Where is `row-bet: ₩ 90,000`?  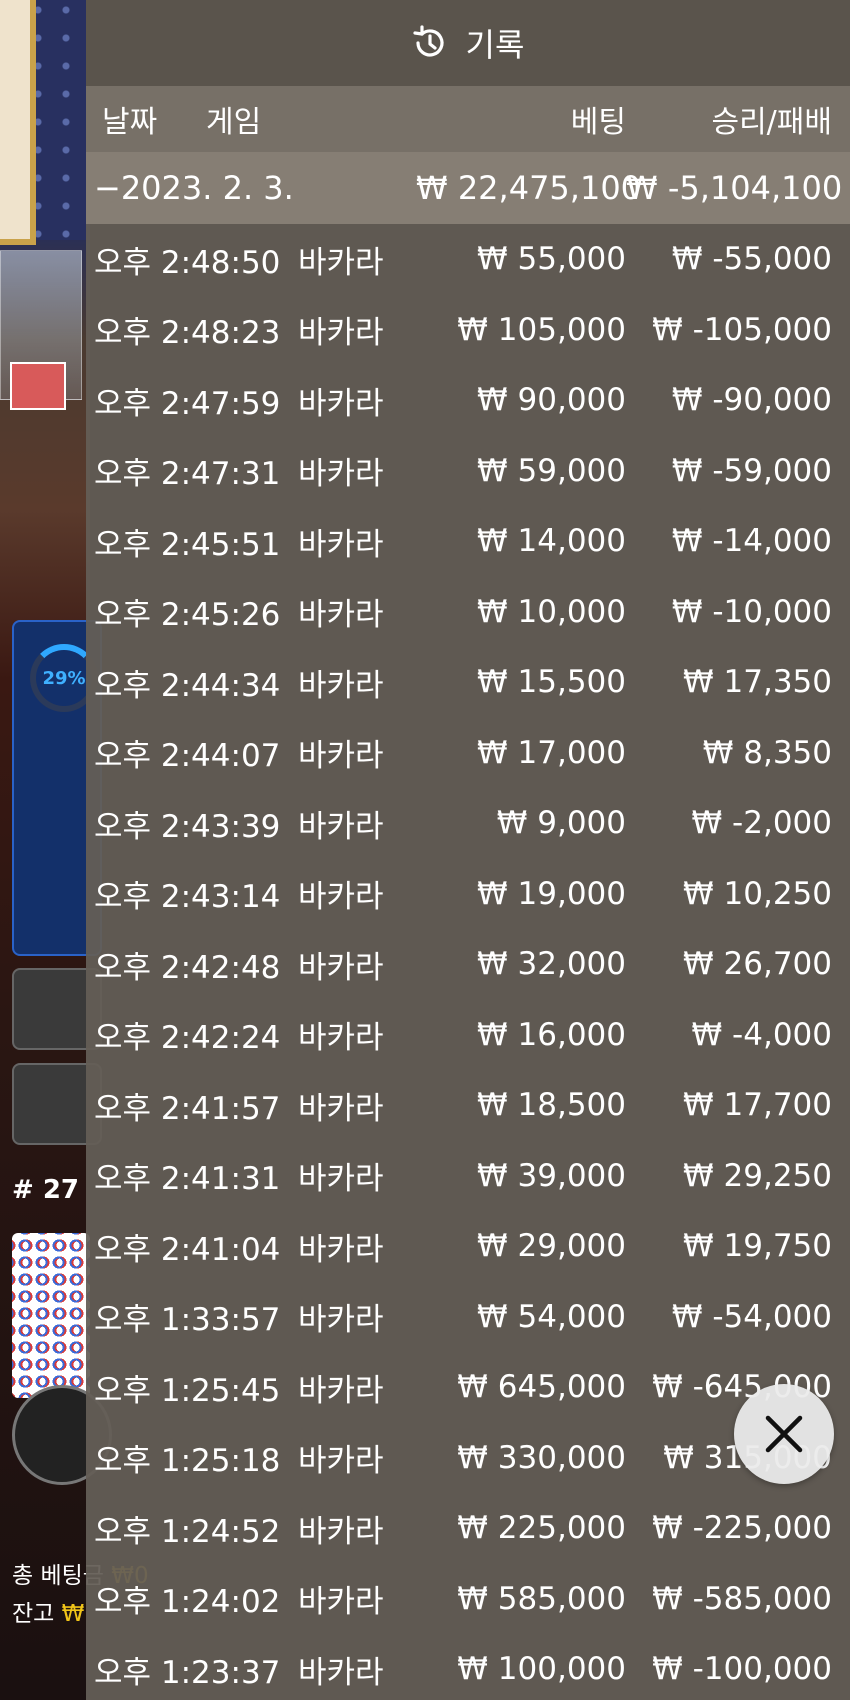
row-bet: ₩ 90,000 is located at coordinates (551, 400).